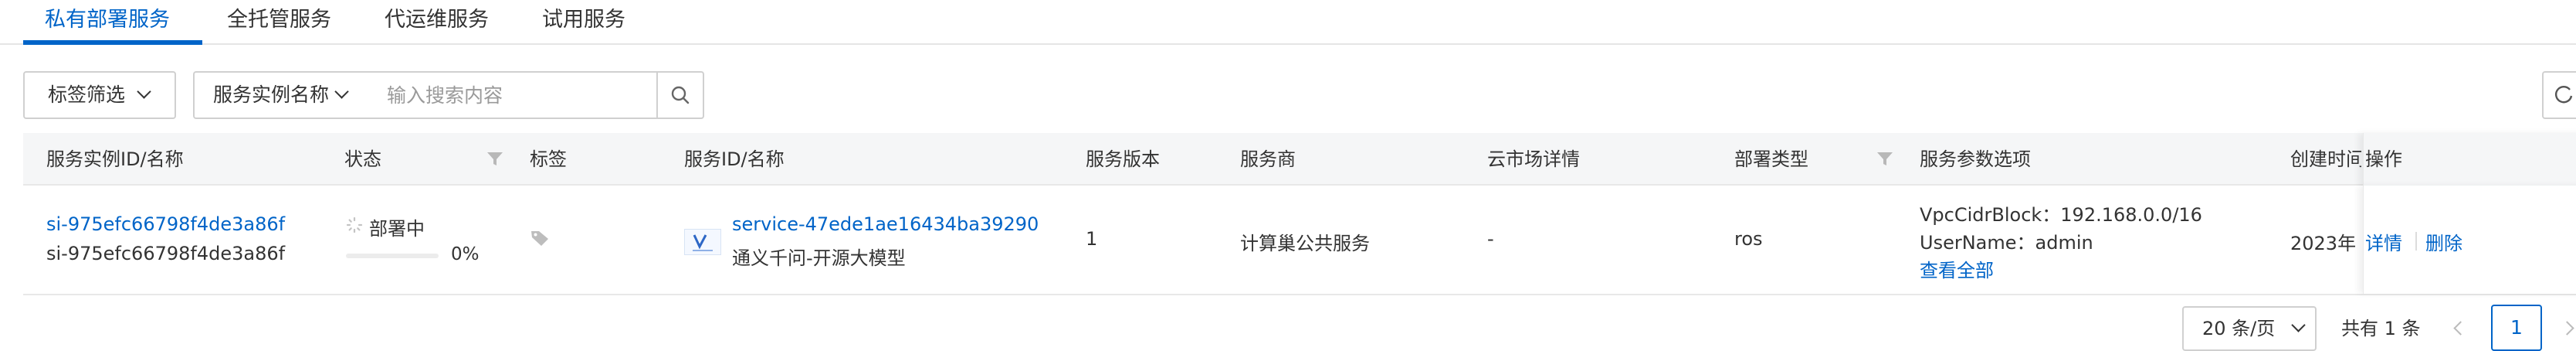 Image resolution: width=2576 pixels, height=351 pixels. Describe the element at coordinates (1268, 159) in the screenshot. I see `column-header-provider: 服务商` at that location.